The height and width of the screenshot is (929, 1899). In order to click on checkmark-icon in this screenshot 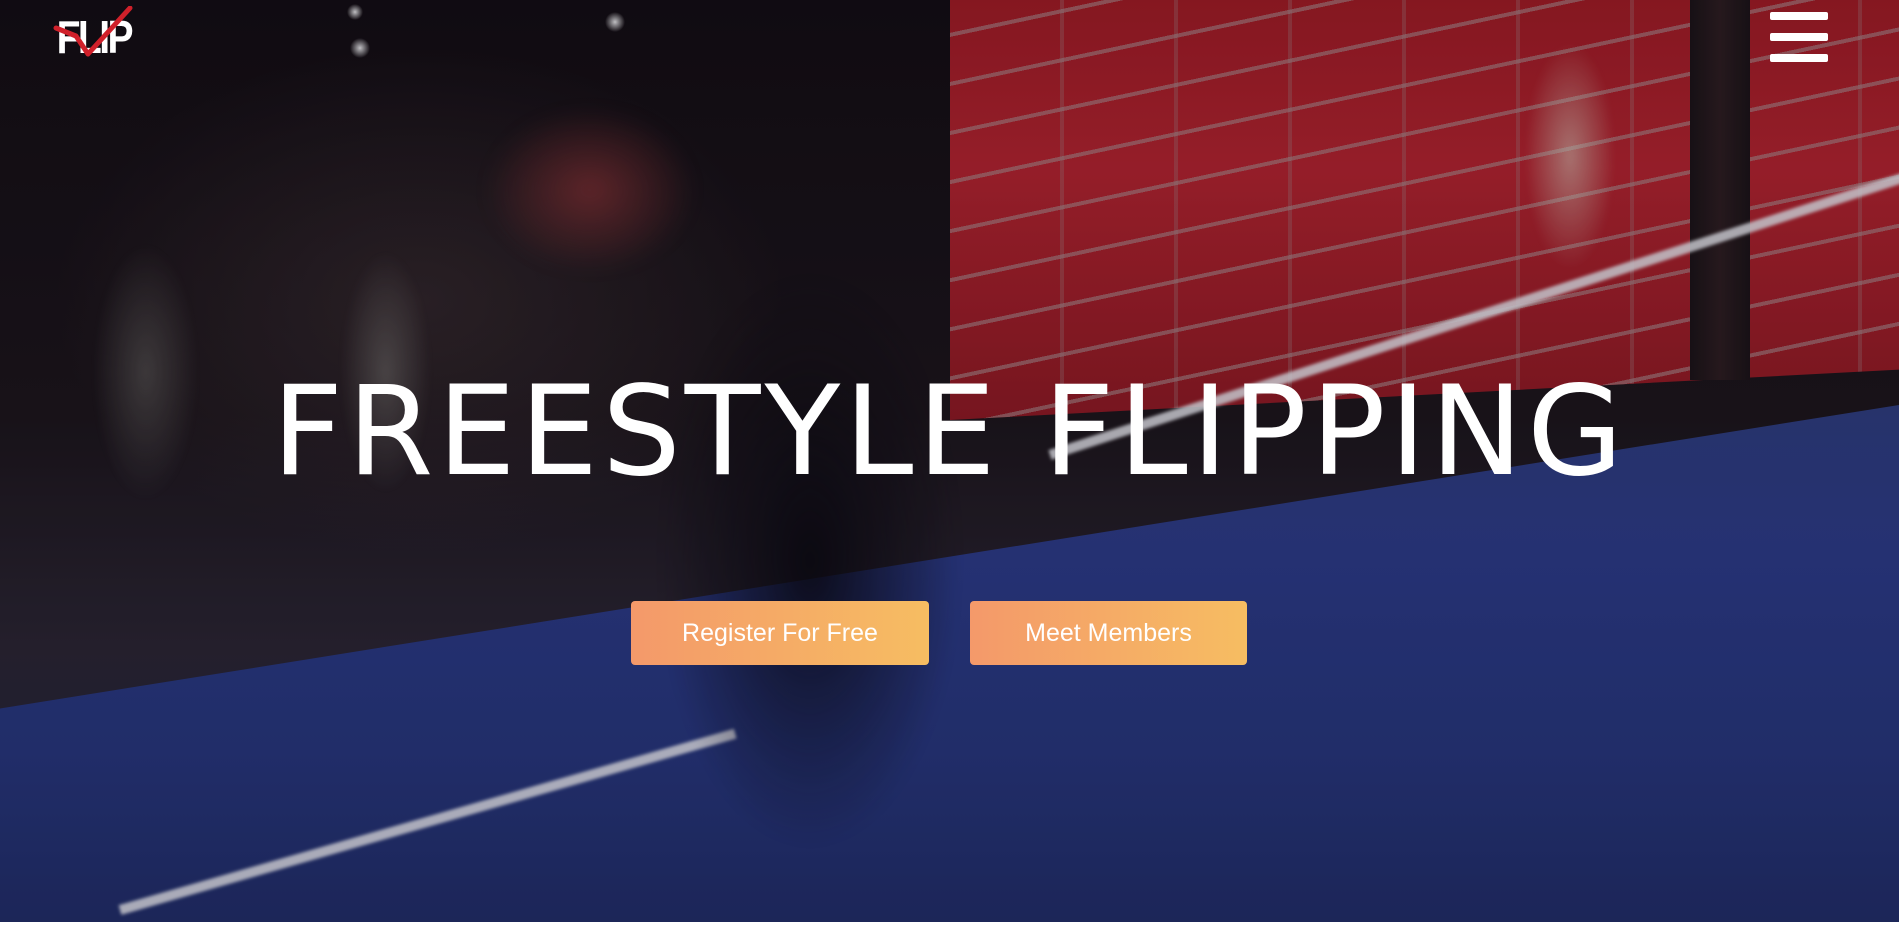, I will do `click(93, 31)`.